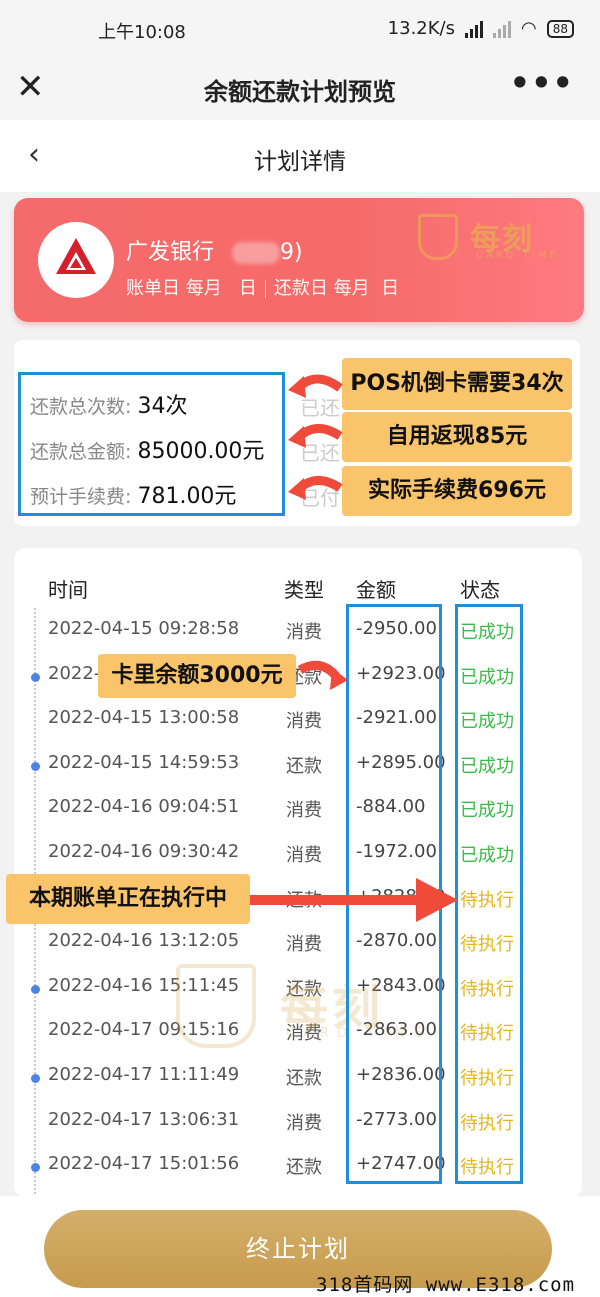  Describe the element at coordinates (376, 590) in the screenshot. I see `col-amount: 金额` at that location.